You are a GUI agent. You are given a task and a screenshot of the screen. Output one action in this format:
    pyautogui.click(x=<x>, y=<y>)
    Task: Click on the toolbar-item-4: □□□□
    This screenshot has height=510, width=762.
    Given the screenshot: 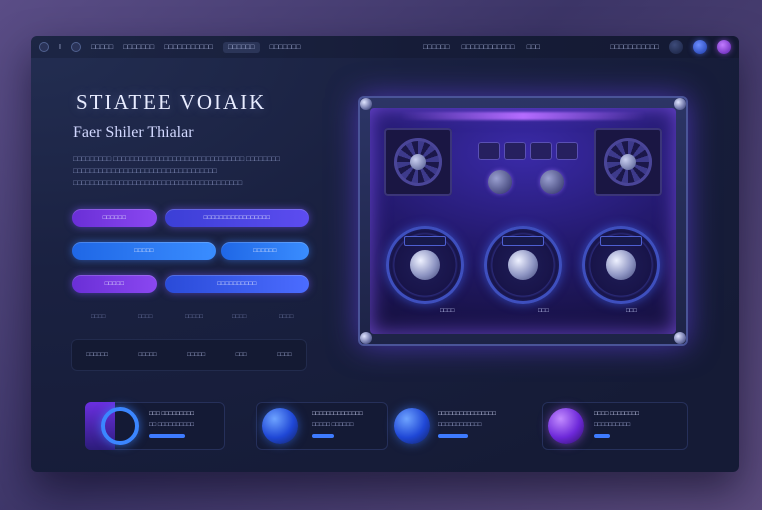 What is the action you would take?
    pyautogui.click(x=284, y=355)
    